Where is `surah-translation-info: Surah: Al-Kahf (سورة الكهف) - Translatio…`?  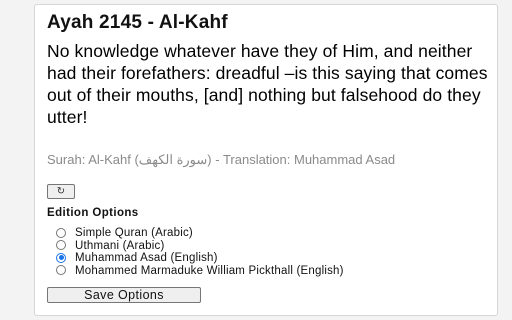 surah-translation-info: Surah: Al-Kahf (سورة الكهف) - Translatio… is located at coordinates (221, 159).